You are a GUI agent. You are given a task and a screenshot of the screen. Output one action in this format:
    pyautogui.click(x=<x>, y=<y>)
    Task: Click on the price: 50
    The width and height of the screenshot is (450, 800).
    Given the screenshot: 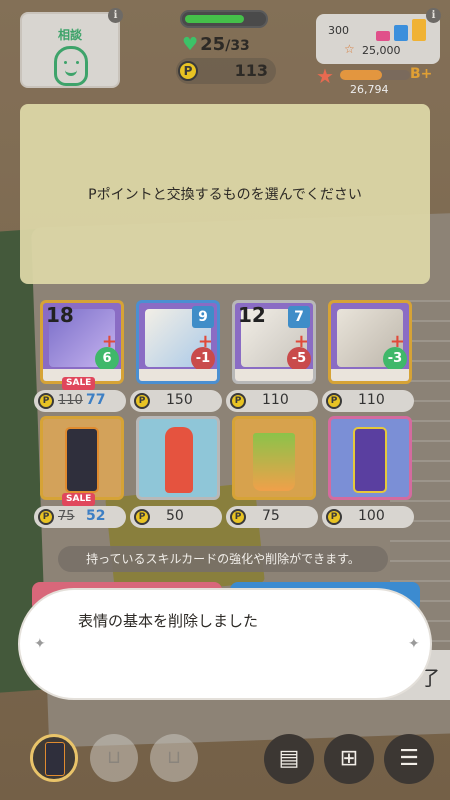 What is the action you would take?
    pyautogui.click(x=175, y=516)
    